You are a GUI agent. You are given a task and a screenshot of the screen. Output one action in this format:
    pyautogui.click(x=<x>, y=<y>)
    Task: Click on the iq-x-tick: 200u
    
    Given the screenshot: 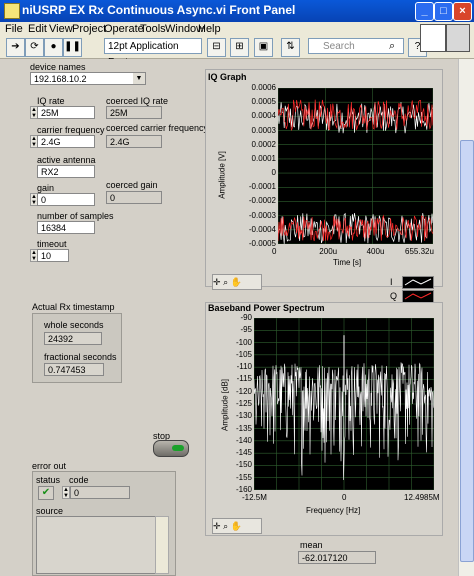 What is the action you would take?
    pyautogui.click(x=328, y=251)
    